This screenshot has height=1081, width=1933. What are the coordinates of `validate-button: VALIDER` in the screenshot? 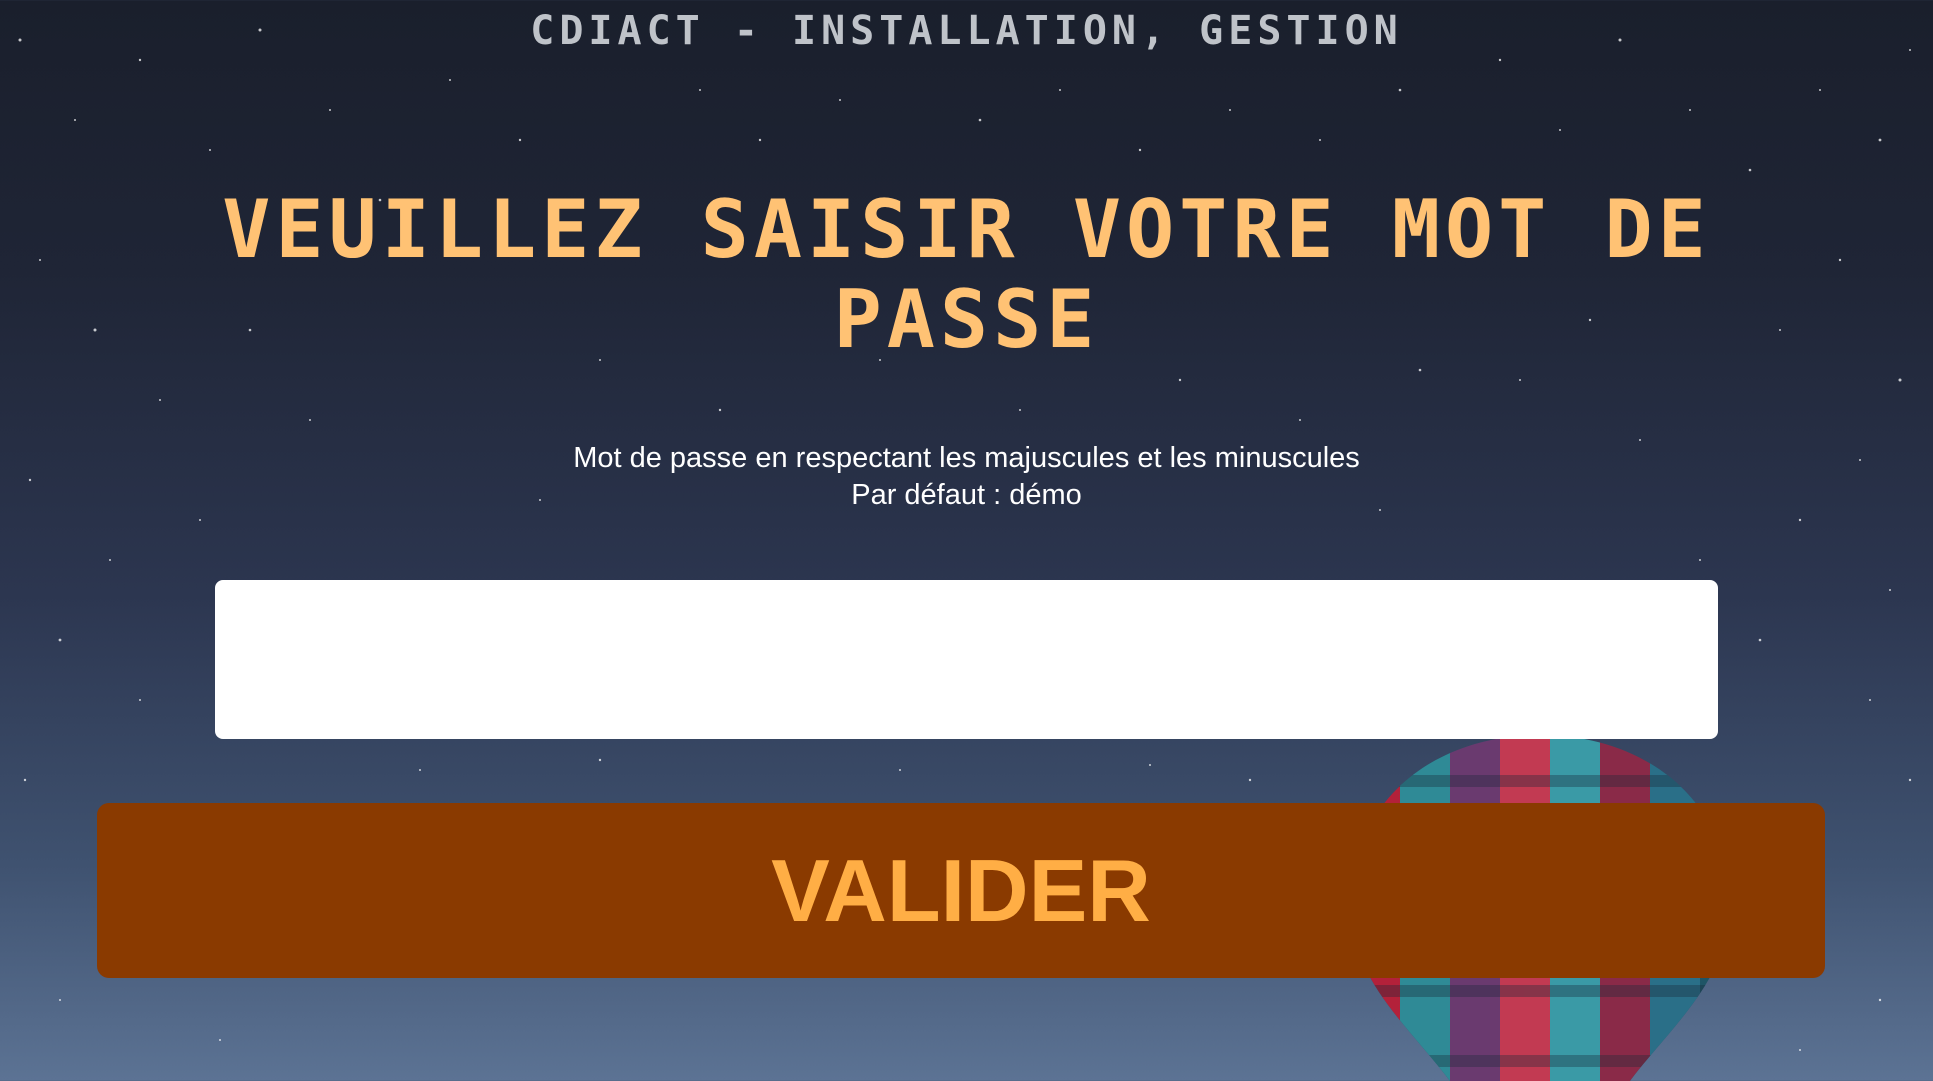 It's located at (961, 890).